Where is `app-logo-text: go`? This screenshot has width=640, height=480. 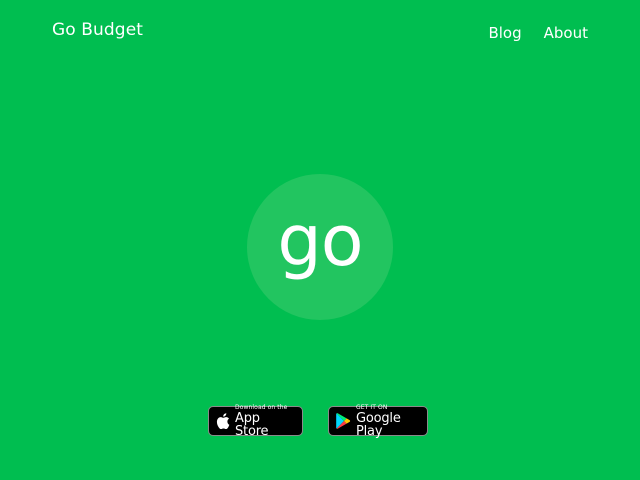 app-logo-text: go is located at coordinates (320, 241).